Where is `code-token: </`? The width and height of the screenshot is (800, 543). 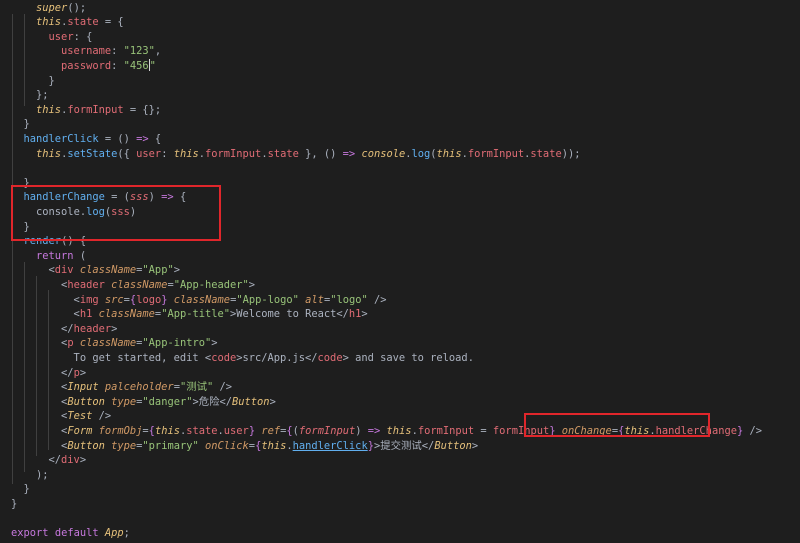
code-token: </ is located at coordinates (42, 328).